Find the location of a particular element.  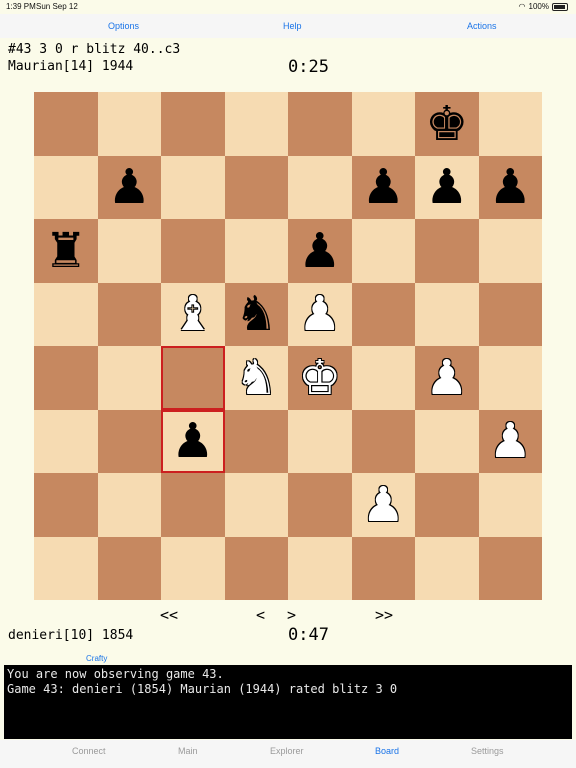

square-b4 is located at coordinates (129, 378).